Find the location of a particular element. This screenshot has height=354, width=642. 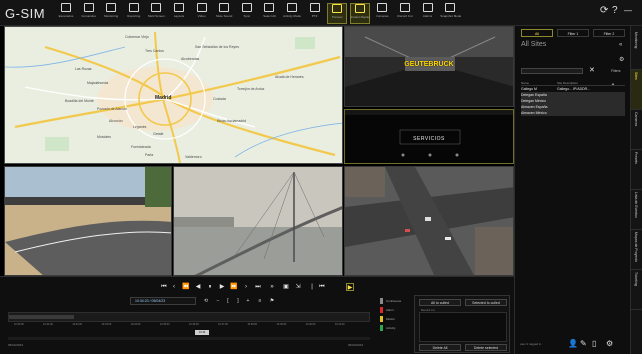

history-icon: ⟲ is located at coordinates (206, 301).